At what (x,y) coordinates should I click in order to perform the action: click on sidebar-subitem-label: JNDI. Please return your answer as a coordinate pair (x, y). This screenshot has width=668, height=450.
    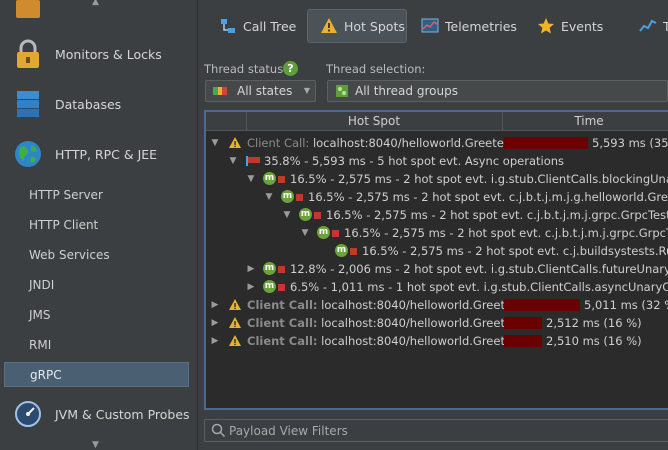
    Looking at the image, I should click on (42, 284).